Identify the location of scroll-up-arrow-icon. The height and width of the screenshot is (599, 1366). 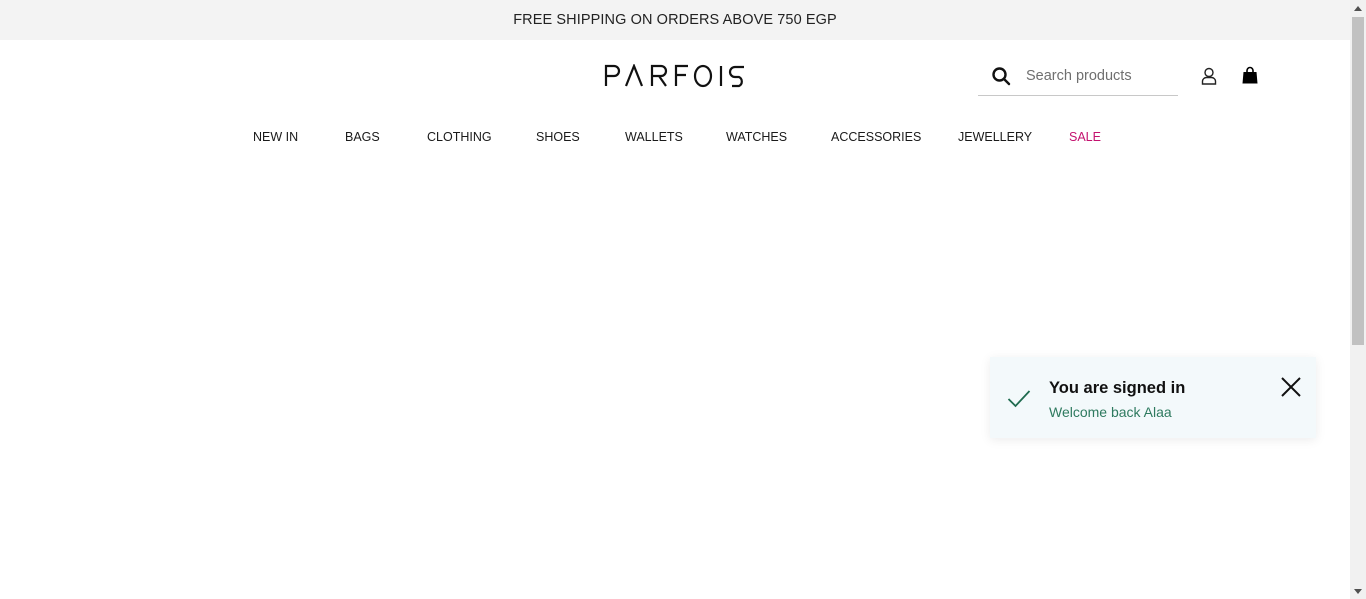
(1358, 8).